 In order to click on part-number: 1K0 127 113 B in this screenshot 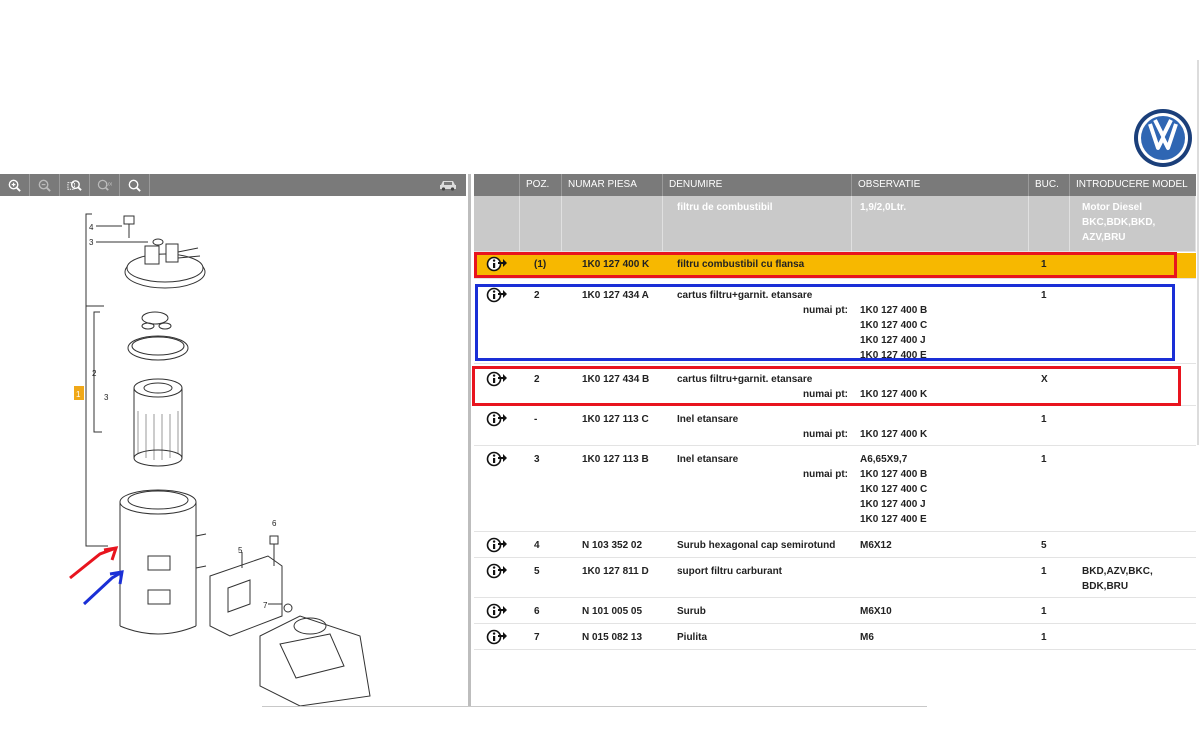, I will do `click(612, 489)`.